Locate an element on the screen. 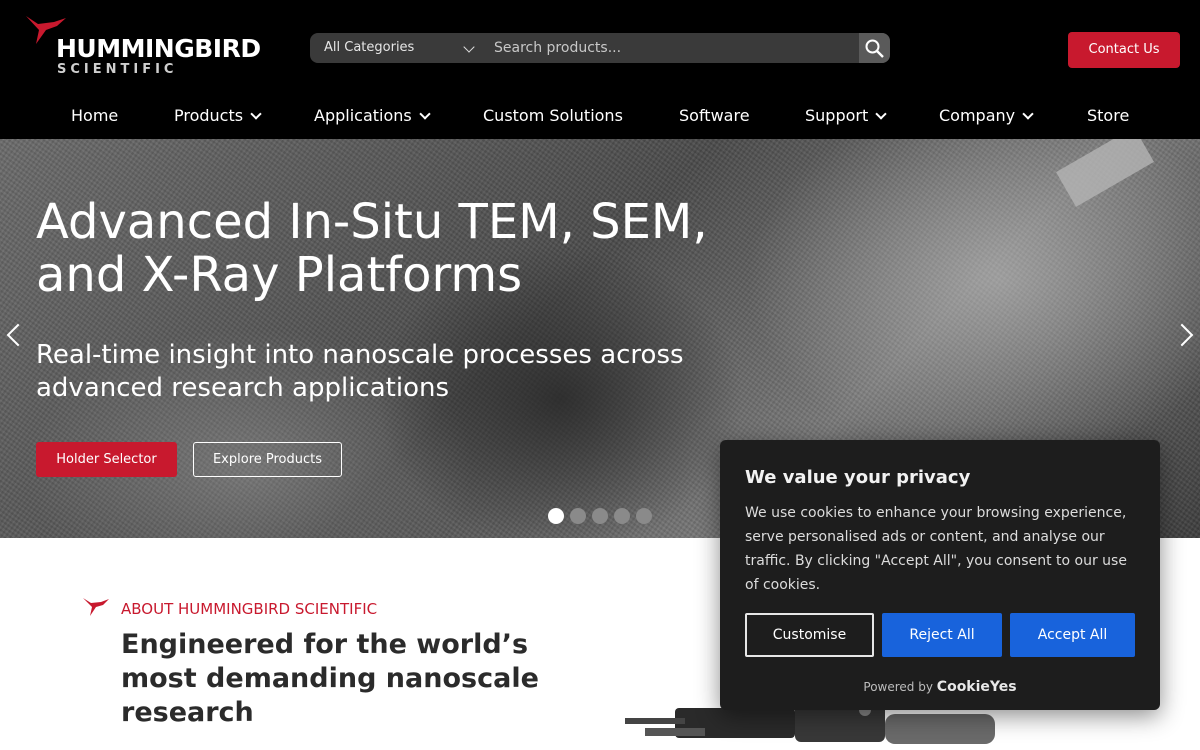  nav-item-label: Store is located at coordinates (1108, 115).